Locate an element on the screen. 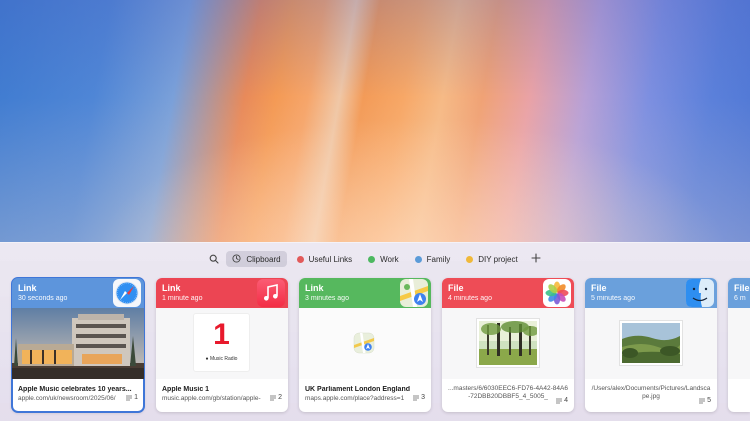 The image size is (750, 421). card-url: maps.apple.com/place?address=1 is located at coordinates (355, 398).